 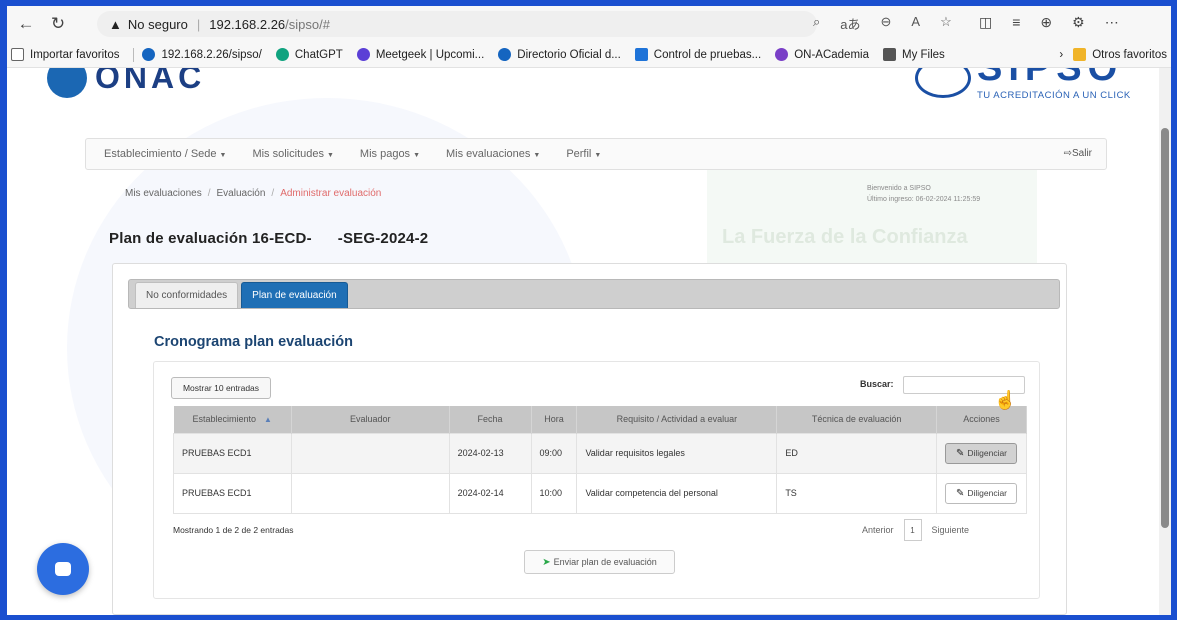 What do you see at coordinates (370, 419) in the screenshot?
I see `column-header-evaluador: Evaluador` at bounding box center [370, 419].